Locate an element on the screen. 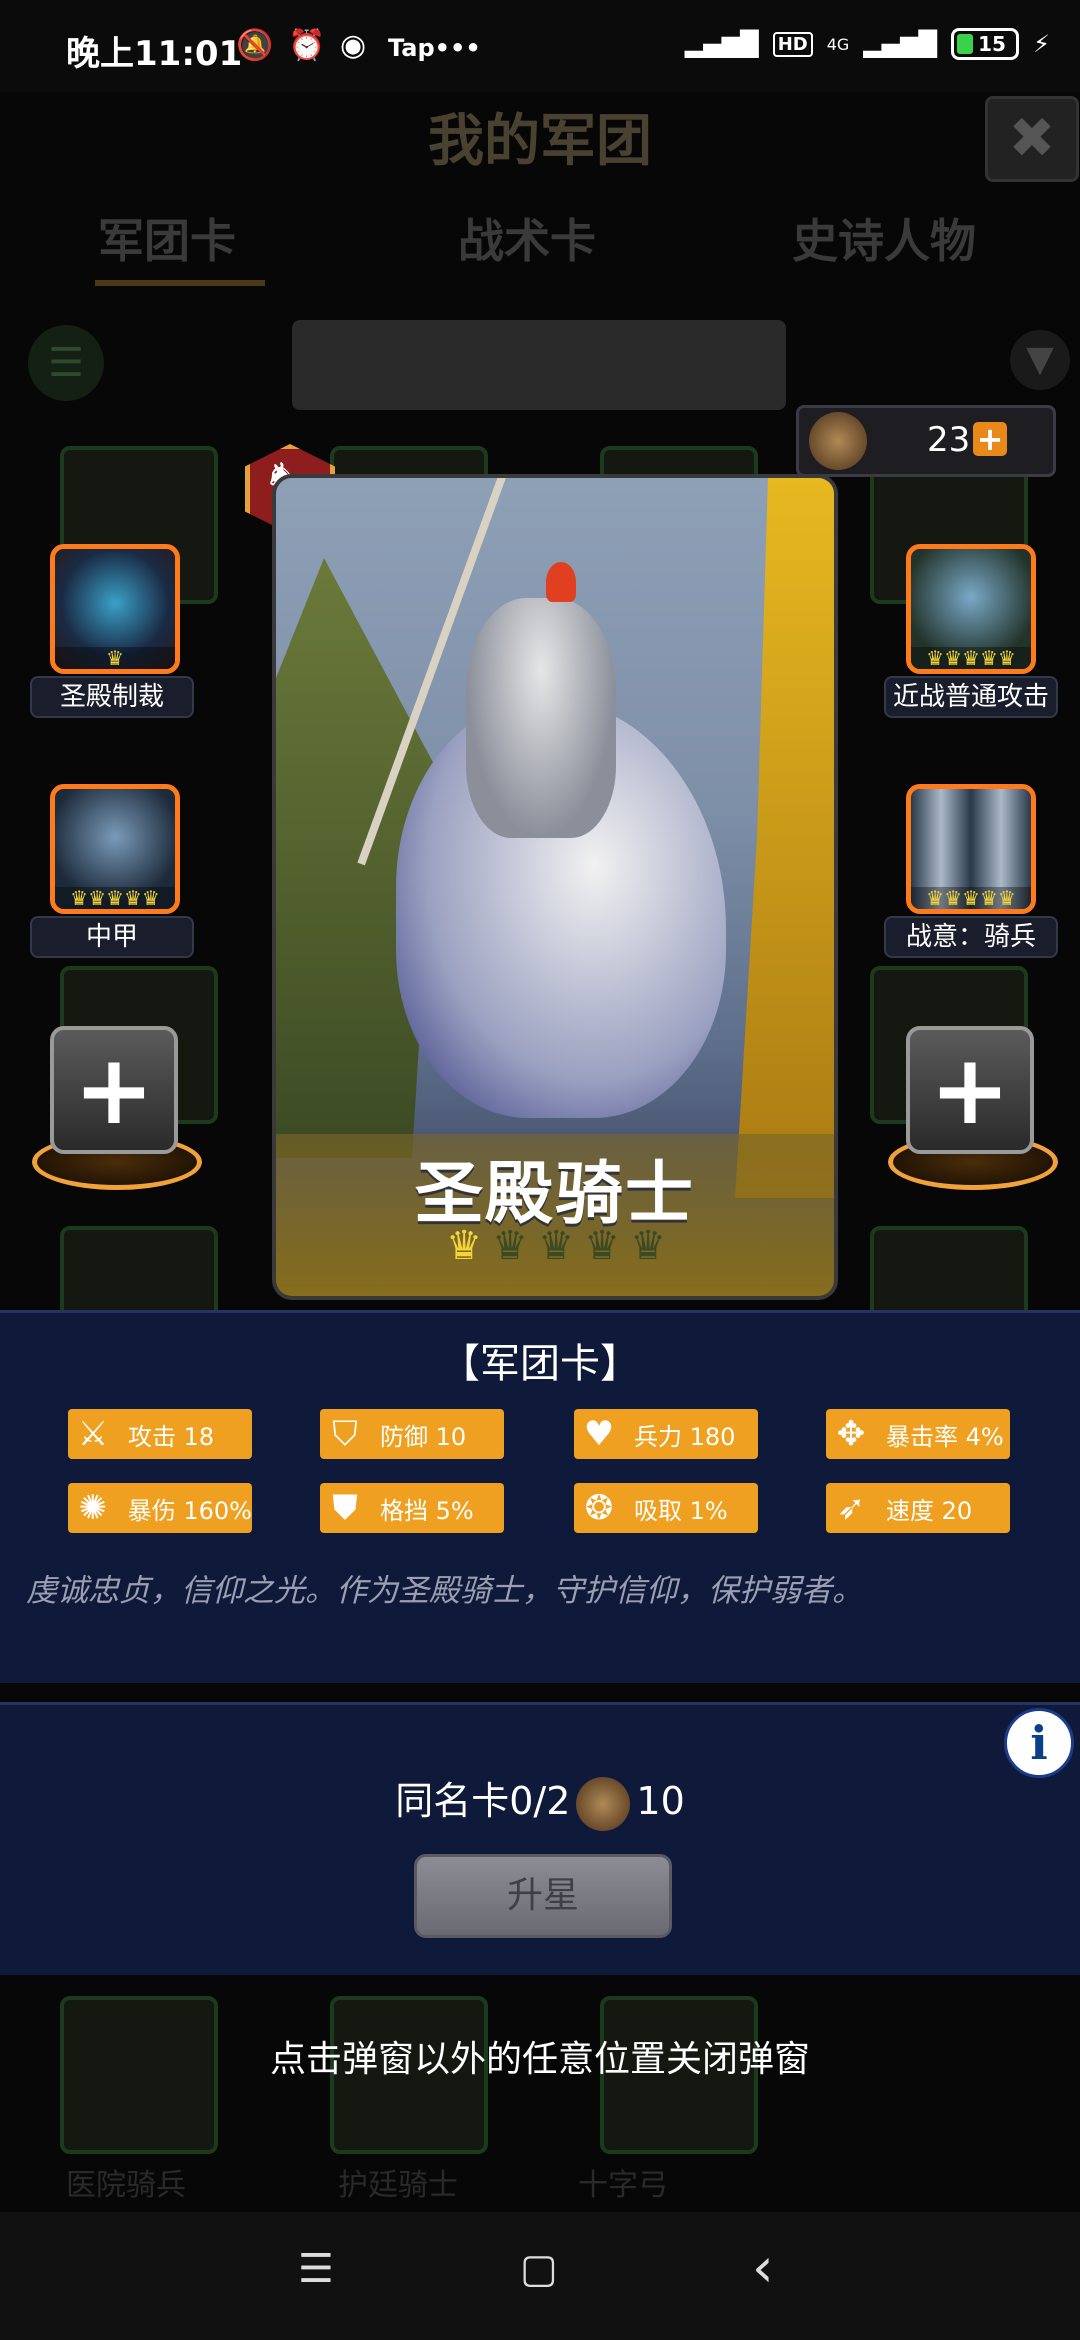 This screenshot has height=2340, width=1080. crit-icon: ✥ is located at coordinates (851, 1434).